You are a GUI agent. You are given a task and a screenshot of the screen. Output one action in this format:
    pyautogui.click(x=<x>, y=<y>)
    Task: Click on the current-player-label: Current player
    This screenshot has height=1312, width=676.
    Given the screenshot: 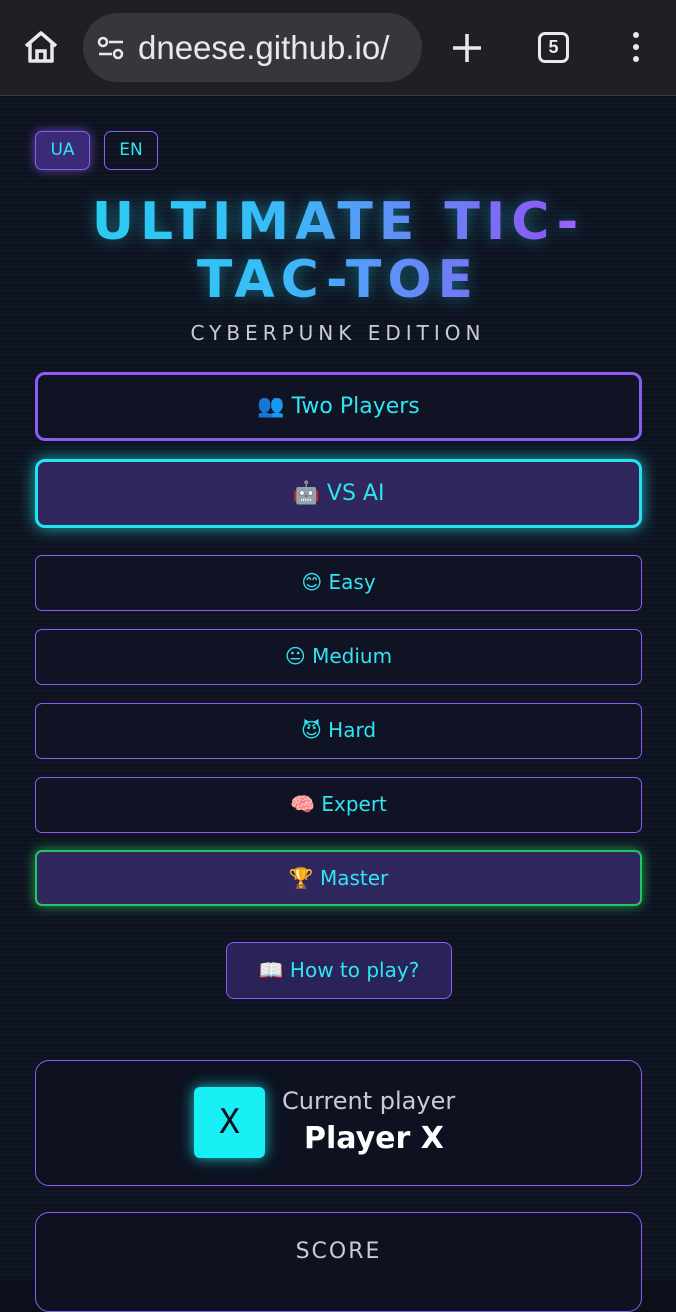 What is the action you would take?
    pyautogui.click(x=369, y=1101)
    